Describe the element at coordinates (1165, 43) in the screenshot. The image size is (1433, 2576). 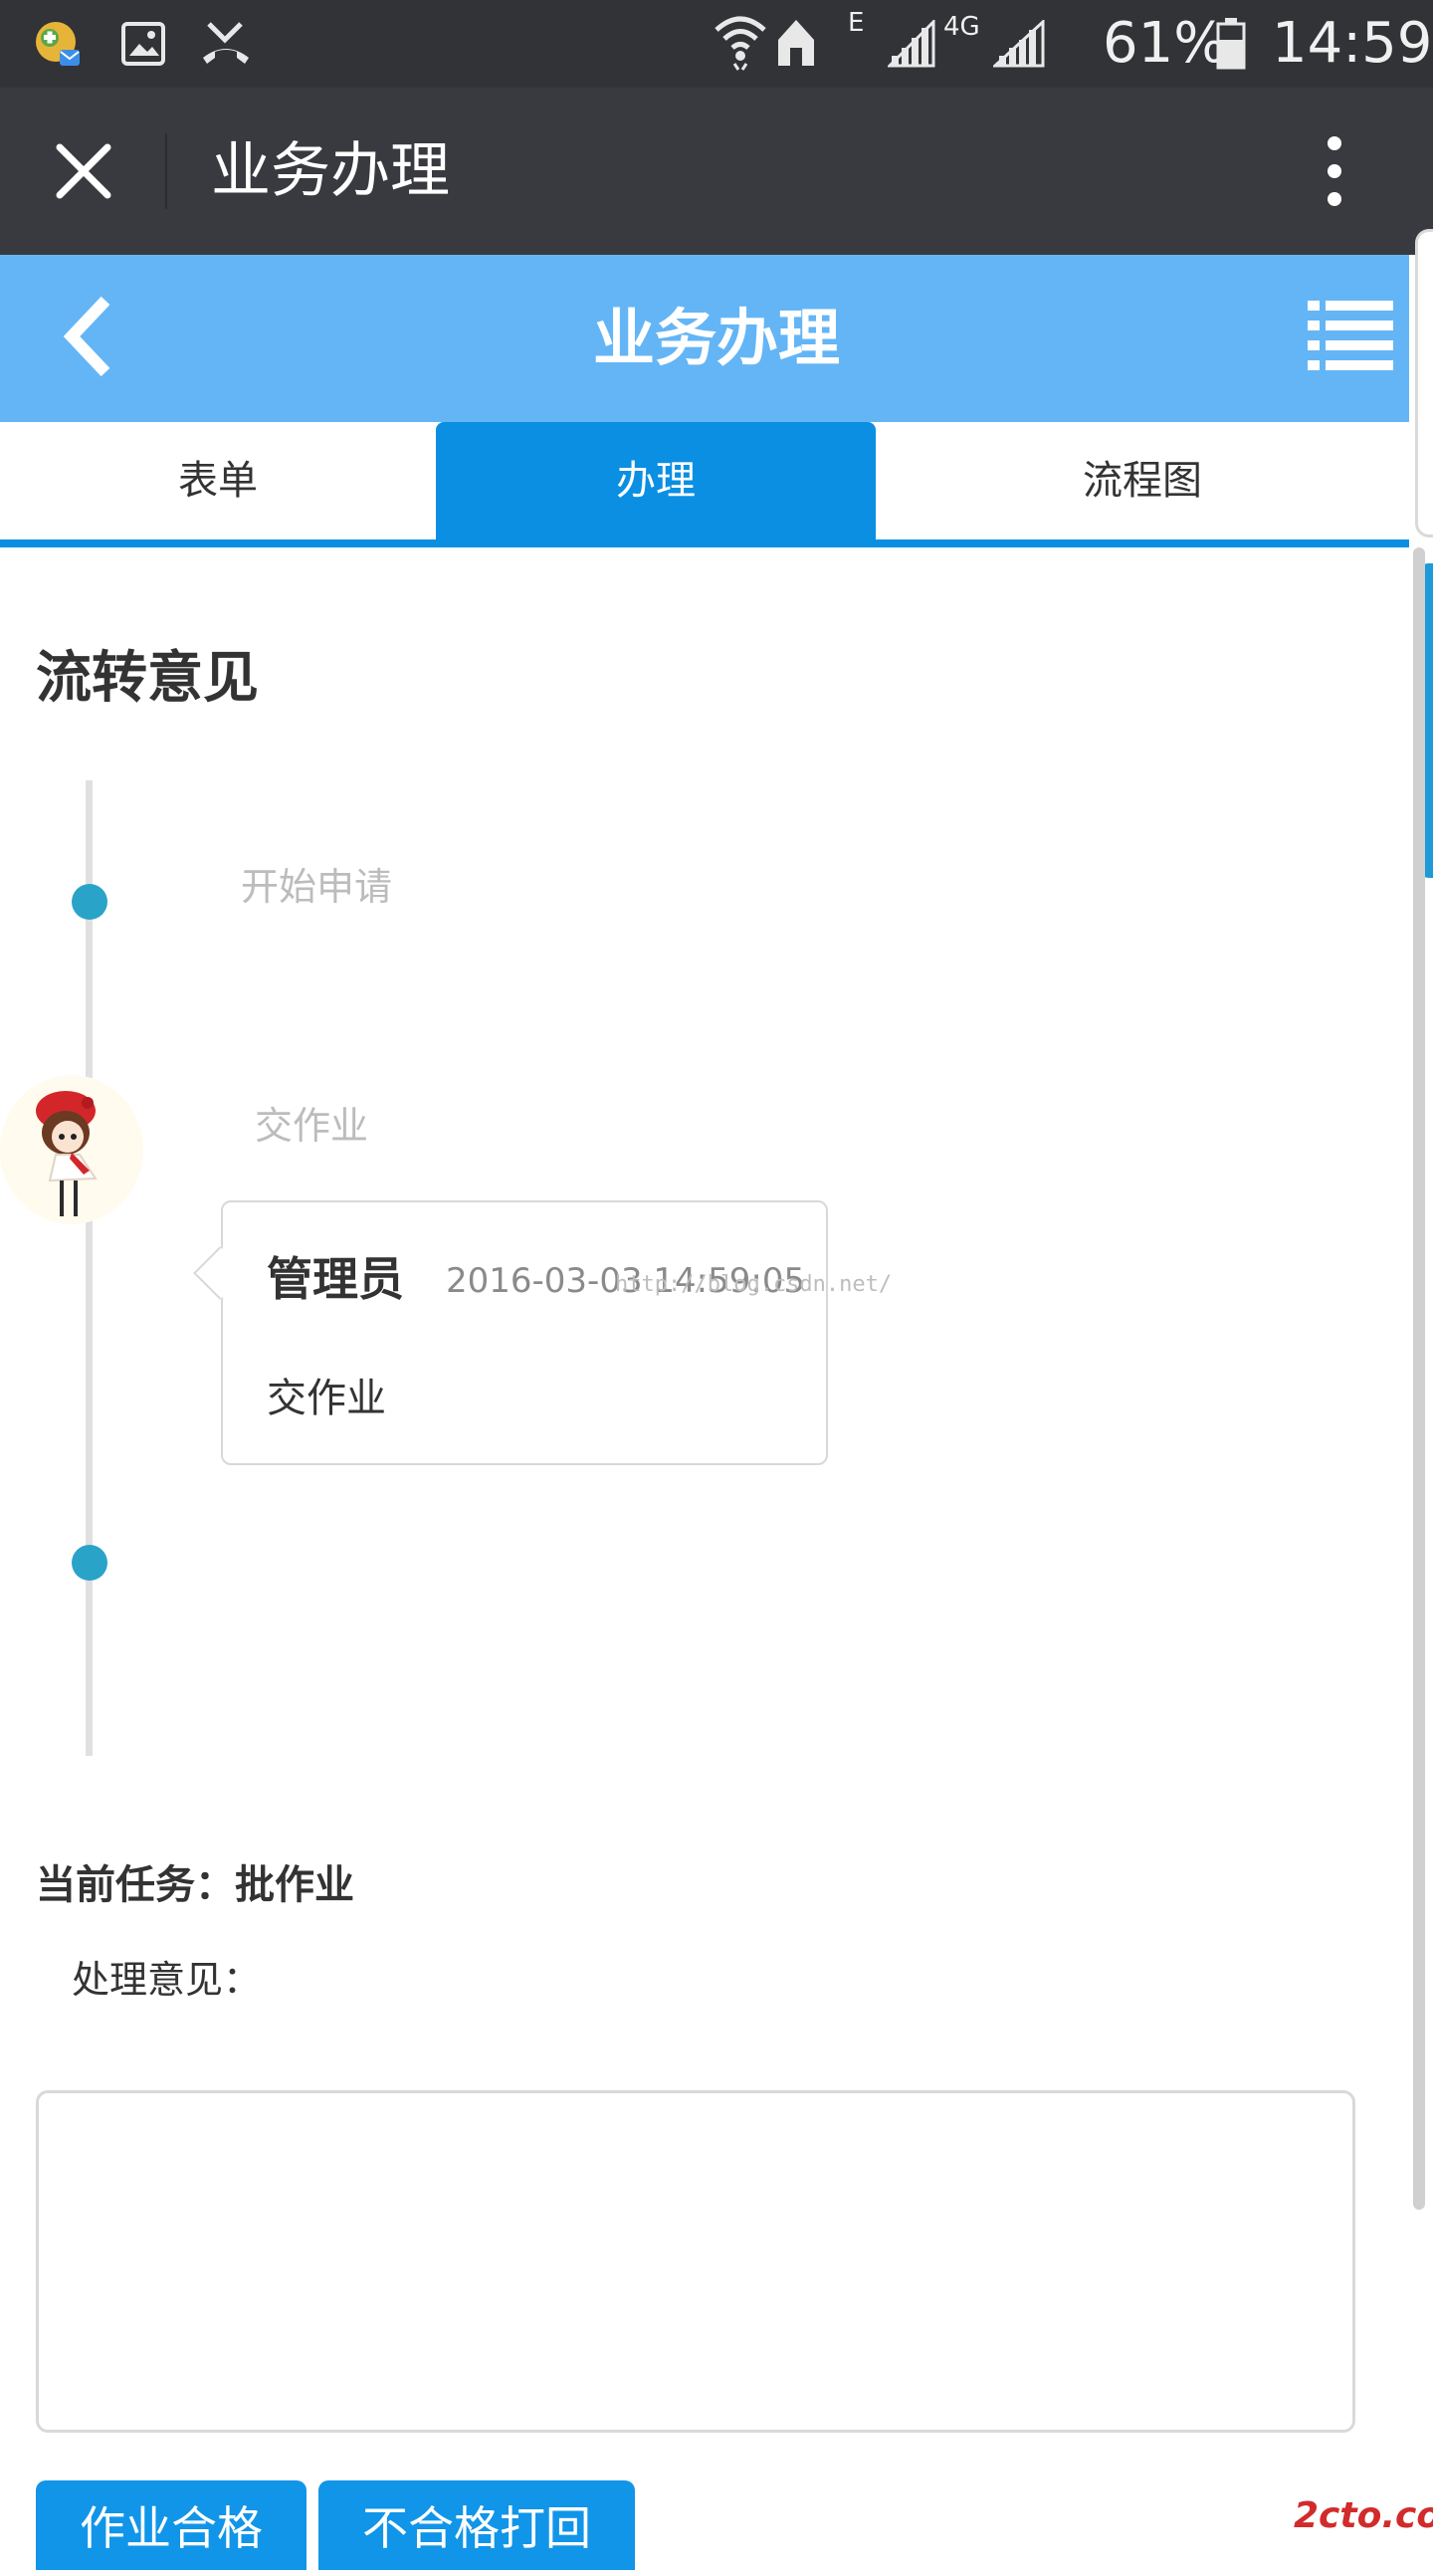
I see `battery-percent: 61%` at that location.